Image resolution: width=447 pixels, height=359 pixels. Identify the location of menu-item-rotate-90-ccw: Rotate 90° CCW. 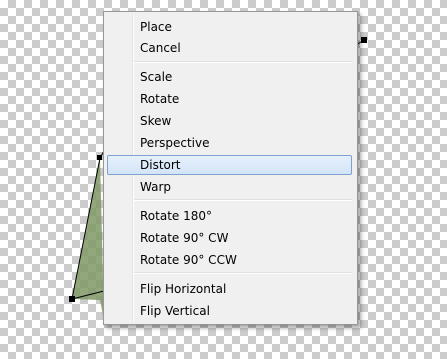
(229, 260).